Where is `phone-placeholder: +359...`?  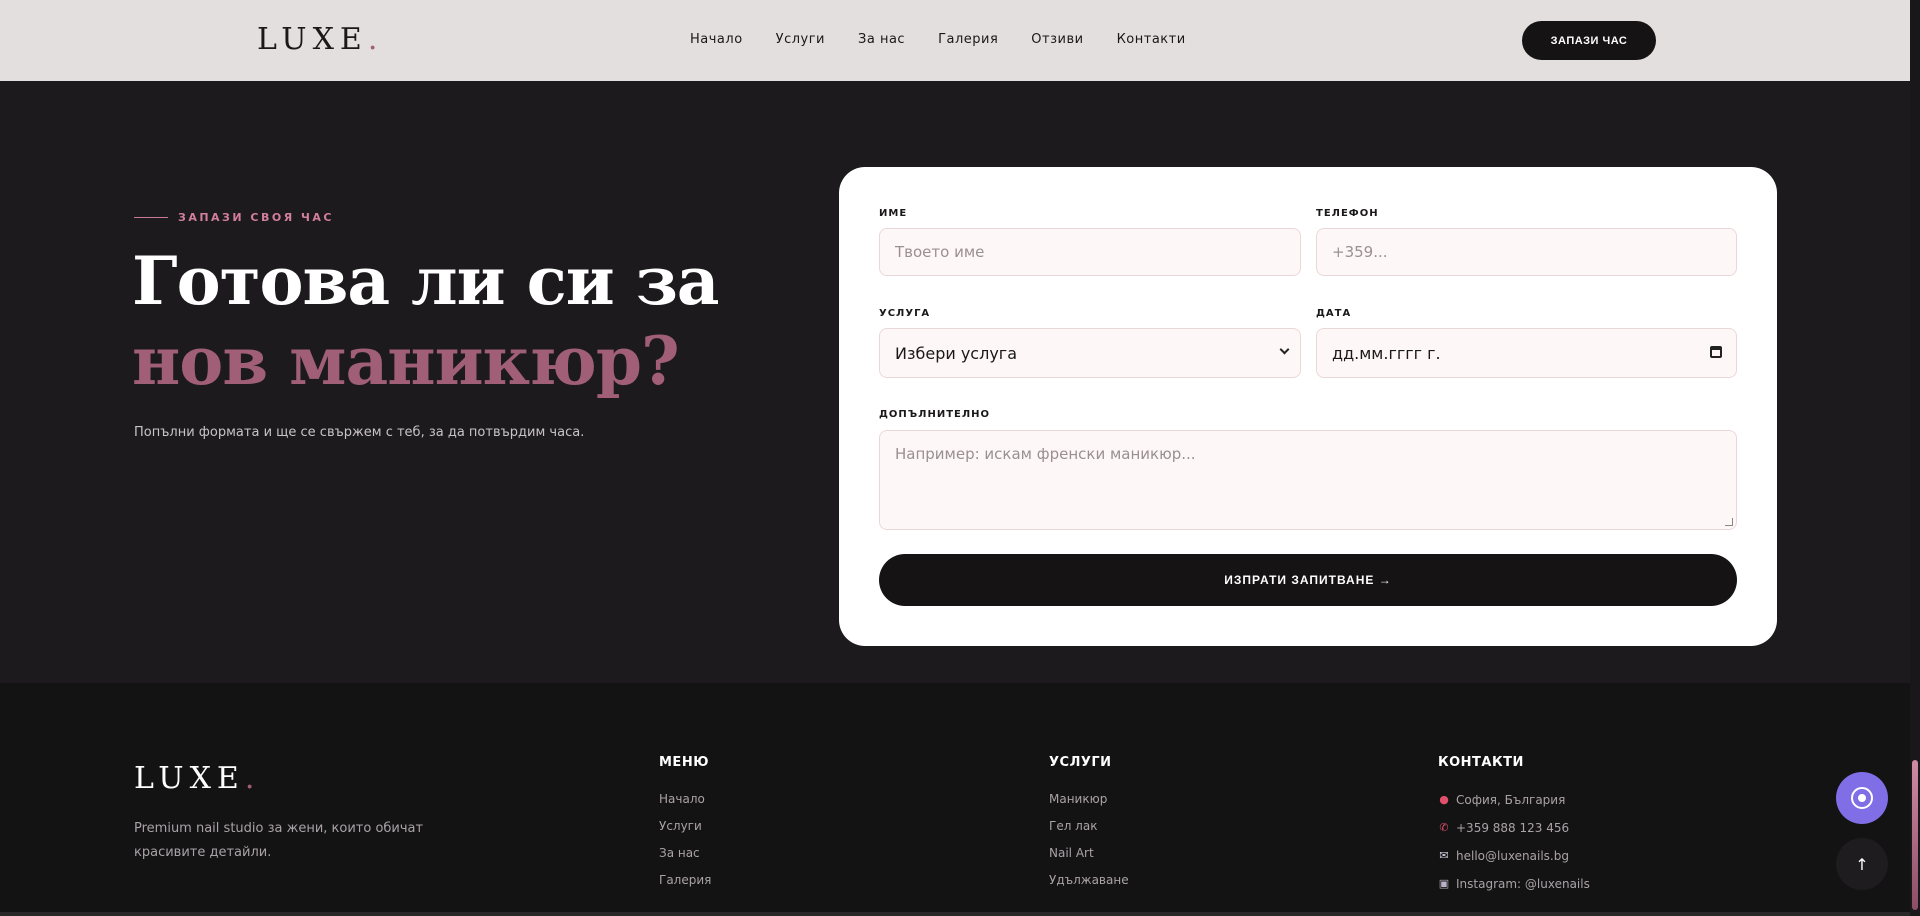
phone-placeholder: +359... is located at coordinates (1360, 252).